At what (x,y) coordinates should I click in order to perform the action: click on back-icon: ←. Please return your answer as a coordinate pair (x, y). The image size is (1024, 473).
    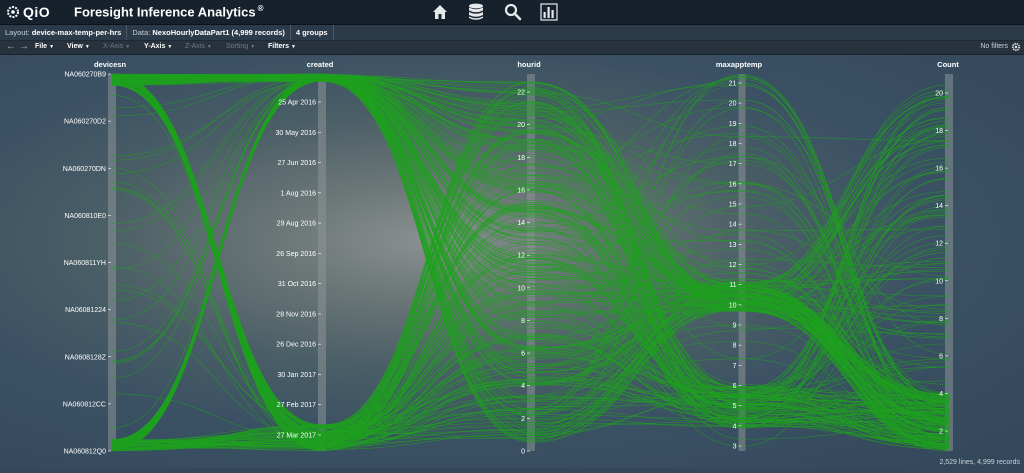
    Looking at the image, I should click on (11, 46).